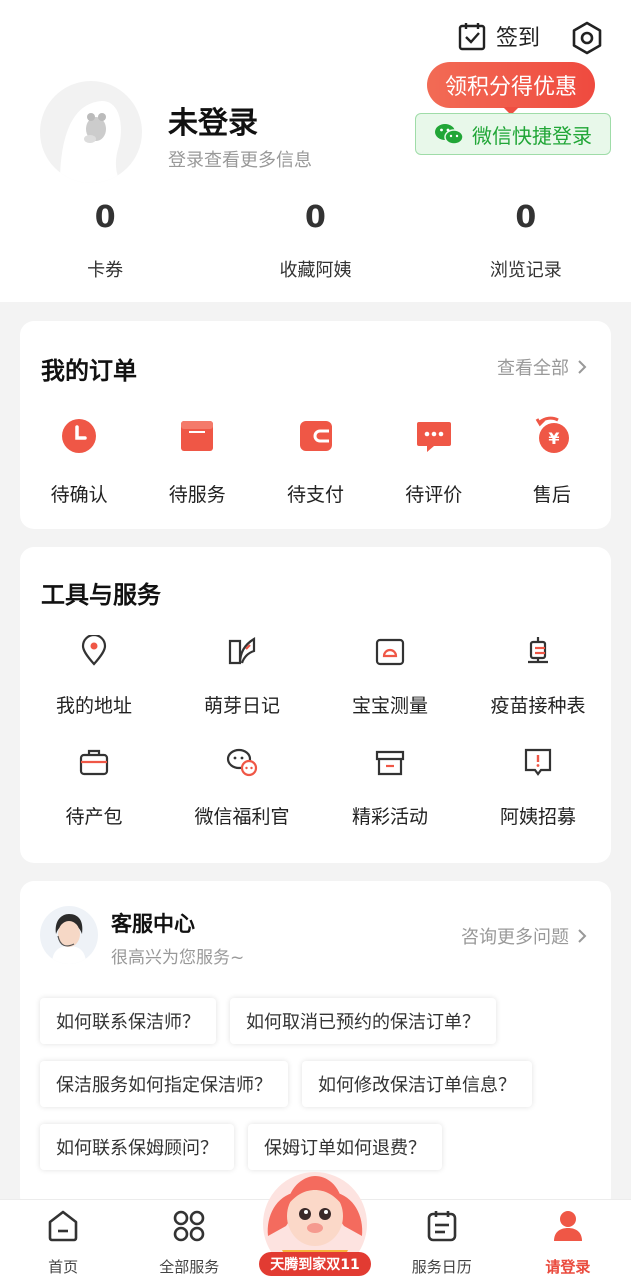 The width and height of the screenshot is (631, 1280). I want to click on tab-all-services: 全部服务, so click(189, 1240).